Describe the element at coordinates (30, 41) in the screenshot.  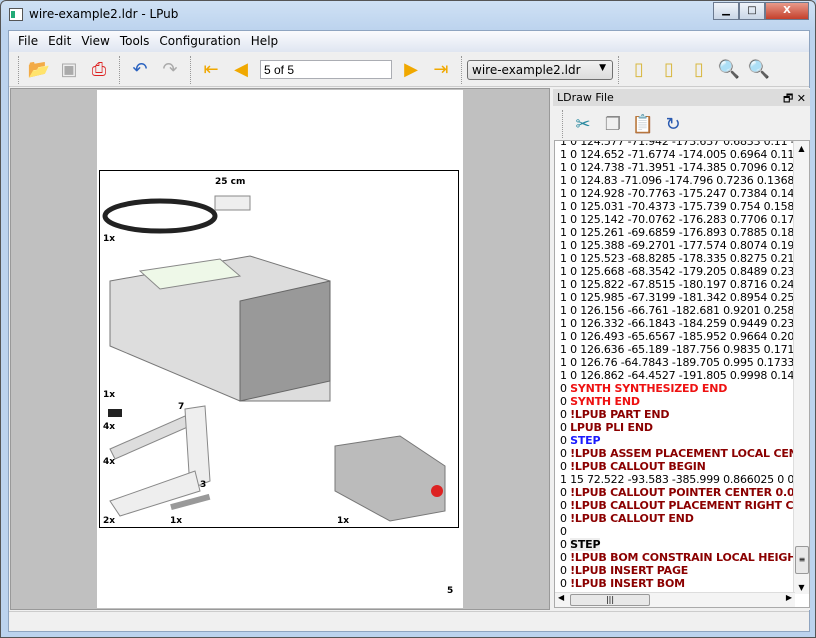
I see `menu-file: File` at that location.